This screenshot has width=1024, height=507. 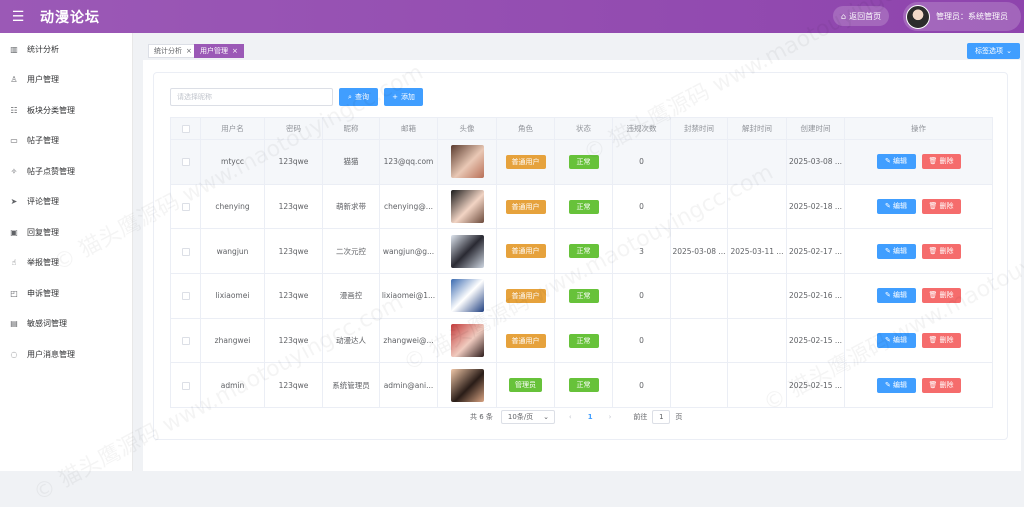 I want to click on top-header: ☰ 动漫论坛 ⌂ 返回首页 管理员：系统管理员, so click(x=512, y=16).